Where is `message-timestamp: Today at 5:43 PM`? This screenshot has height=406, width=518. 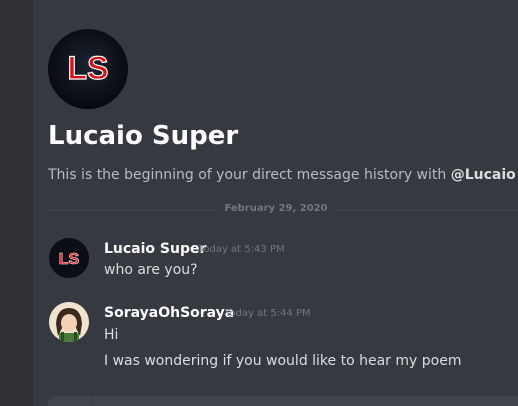
message-timestamp: Today at 5:43 PM is located at coordinates (242, 249).